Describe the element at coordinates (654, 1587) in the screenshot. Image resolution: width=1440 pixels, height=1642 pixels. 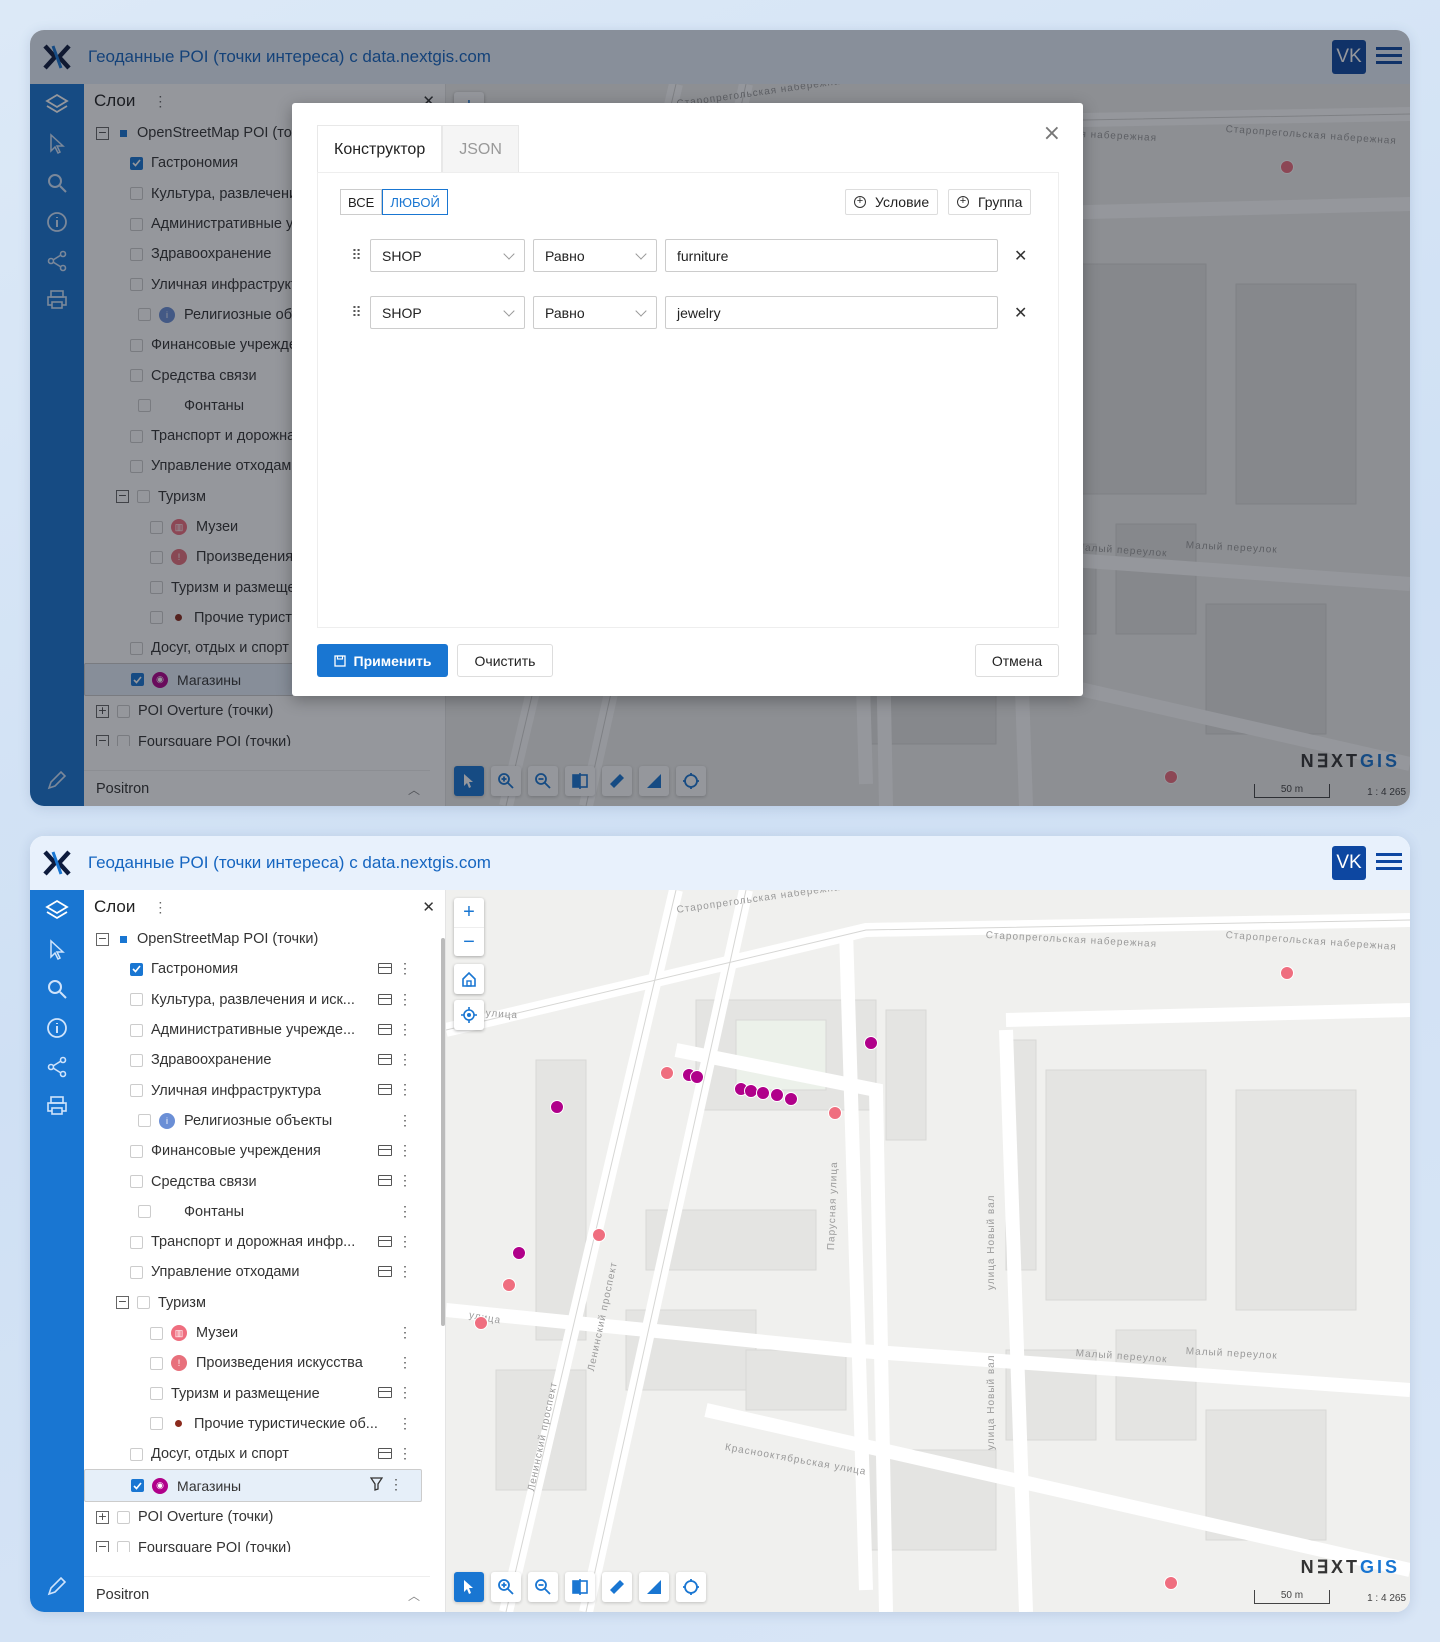
I see `area-measure-icon` at that location.